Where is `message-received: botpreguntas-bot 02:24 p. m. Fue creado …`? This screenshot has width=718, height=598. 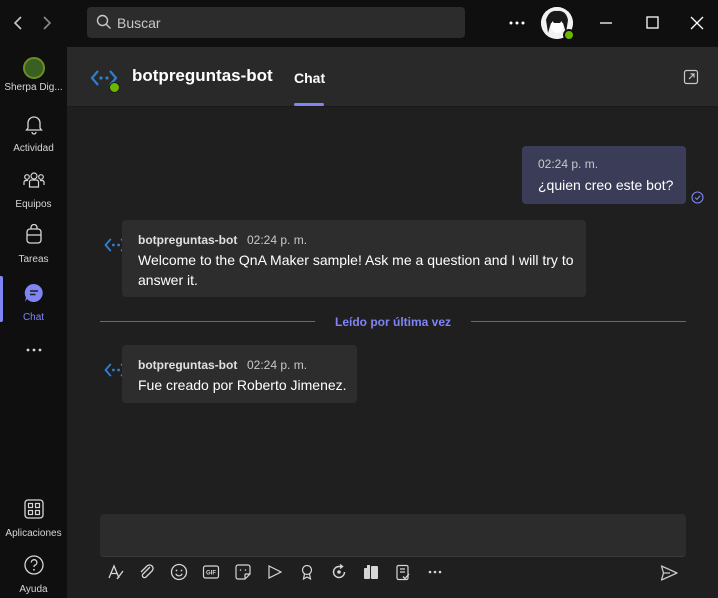 message-received: botpreguntas-bot 02:24 p. m. Fue creado … is located at coordinates (239, 374).